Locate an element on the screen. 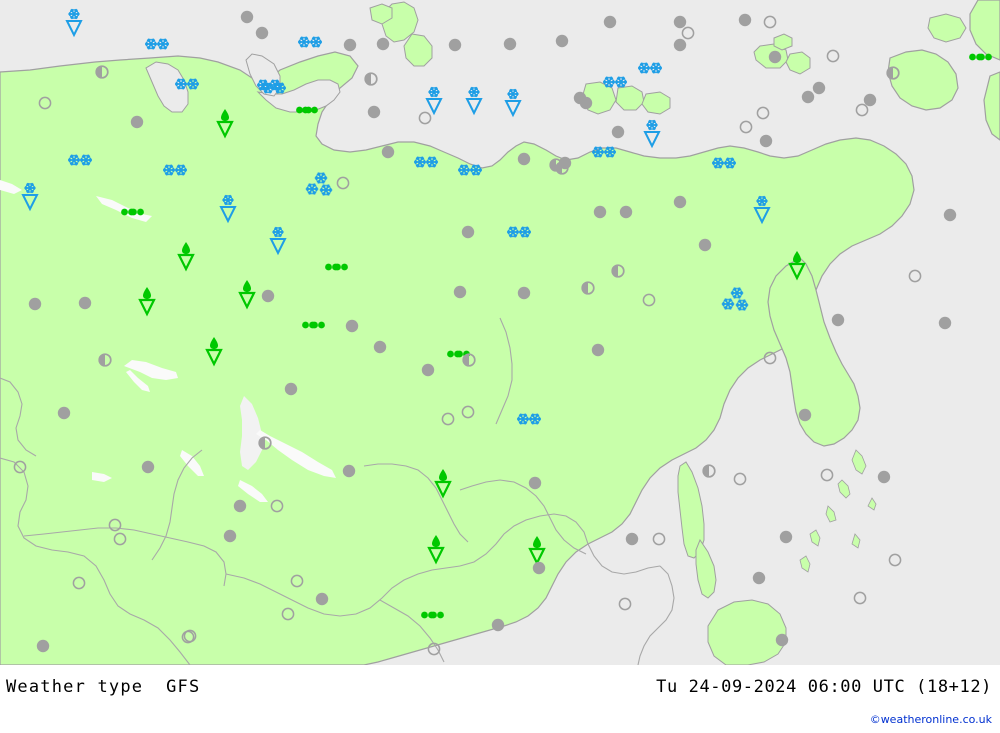 This screenshot has width=1000, height=733. weather-symbol-snow_heavy is located at coordinates (735, 299).